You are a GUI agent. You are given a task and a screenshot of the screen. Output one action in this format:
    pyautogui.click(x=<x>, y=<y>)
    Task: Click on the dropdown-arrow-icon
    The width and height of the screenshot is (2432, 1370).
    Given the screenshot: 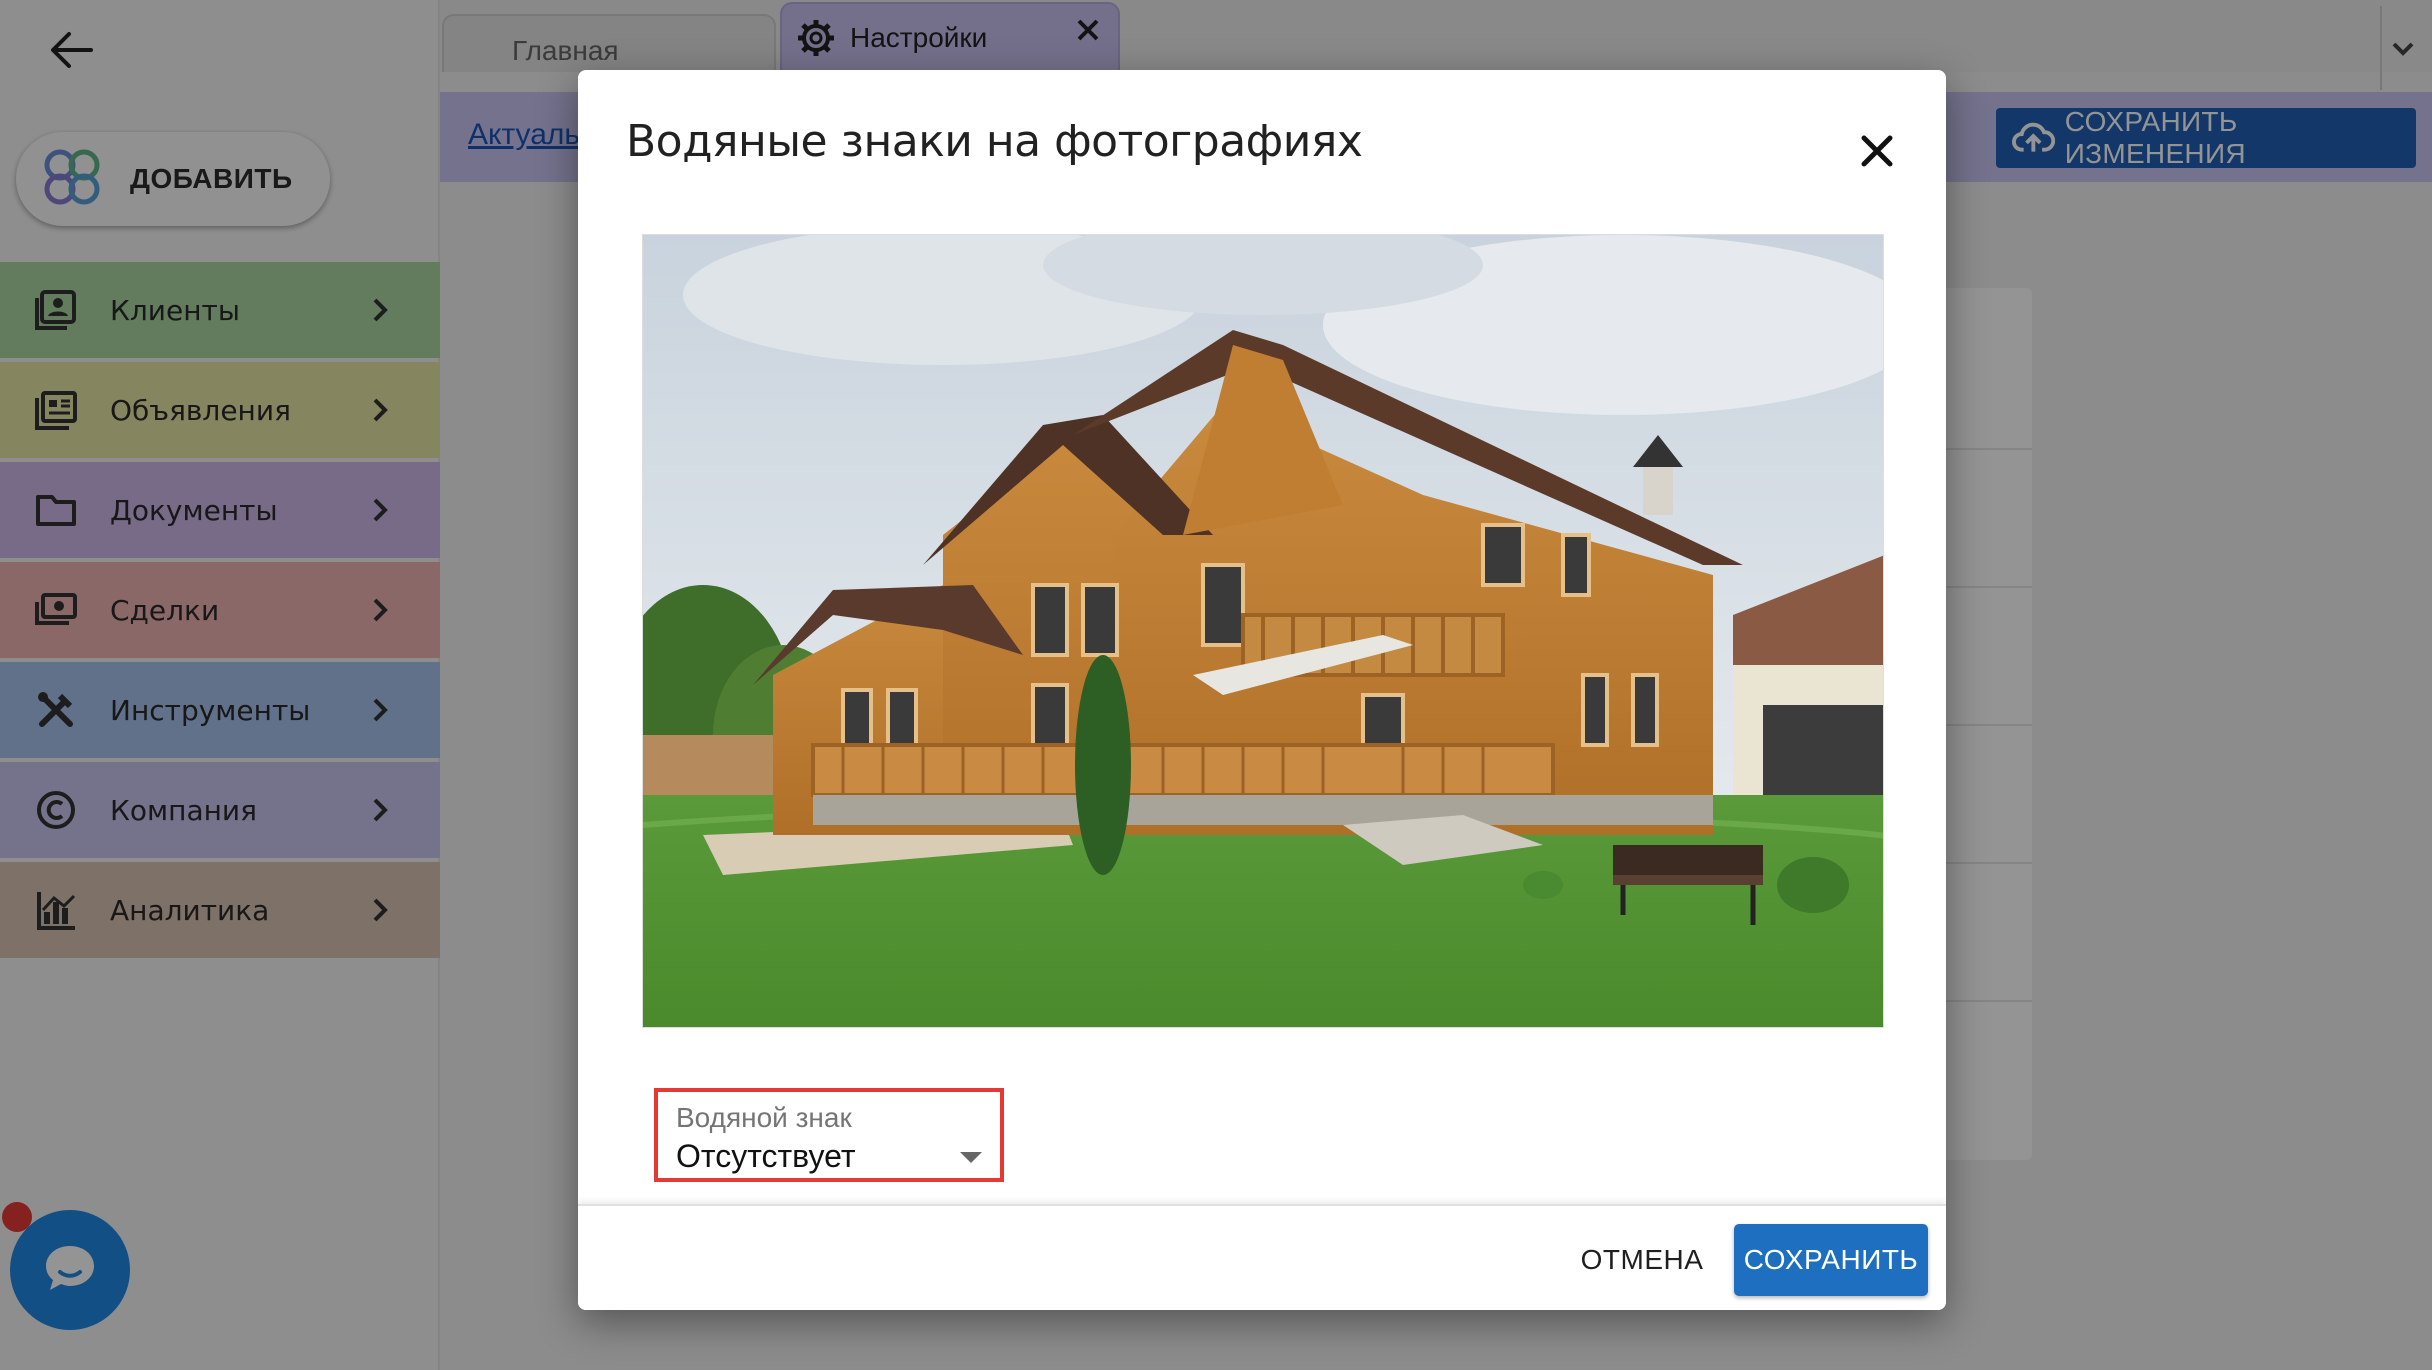 What is the action you would take?
    pyautogui.click(x=971, y=1157)
    